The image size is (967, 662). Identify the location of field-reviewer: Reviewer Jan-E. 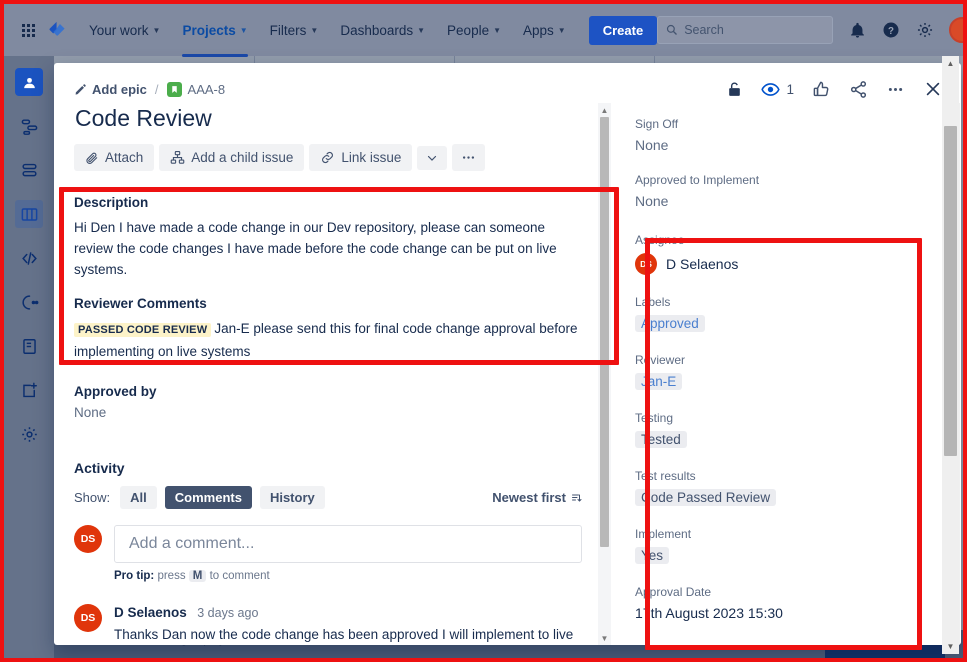
(790, 372).